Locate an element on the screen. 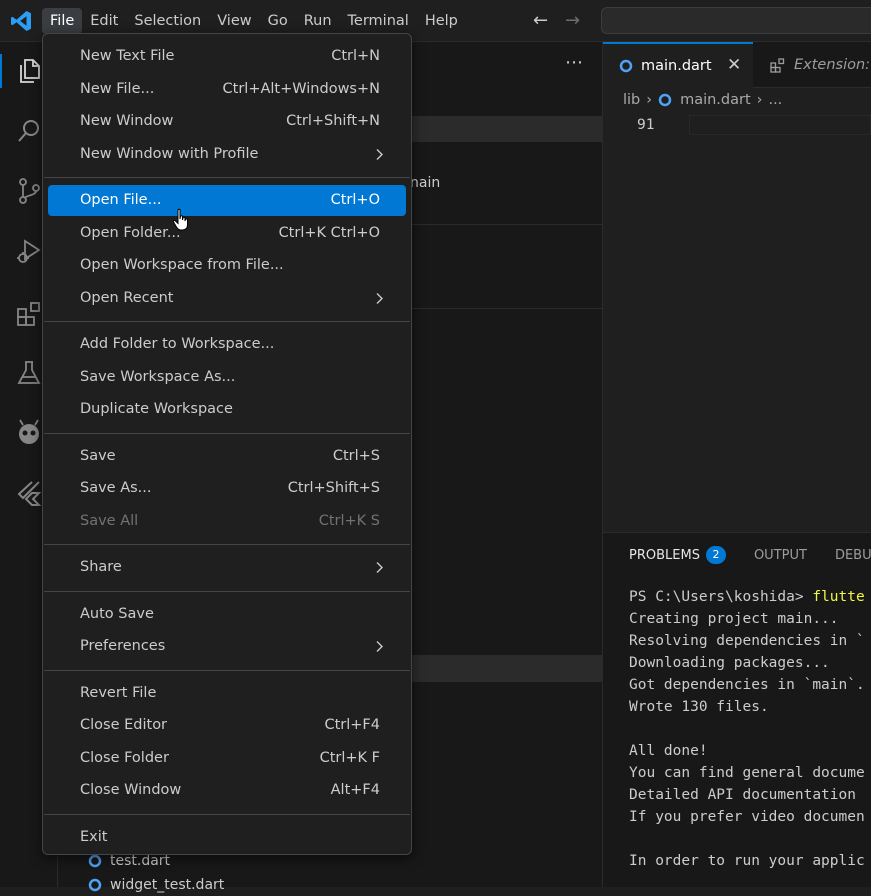 This screenshot has width=871, height=896. menu-item-open-file: Open File... Ctrl+O is located at coordinates (227, 200).